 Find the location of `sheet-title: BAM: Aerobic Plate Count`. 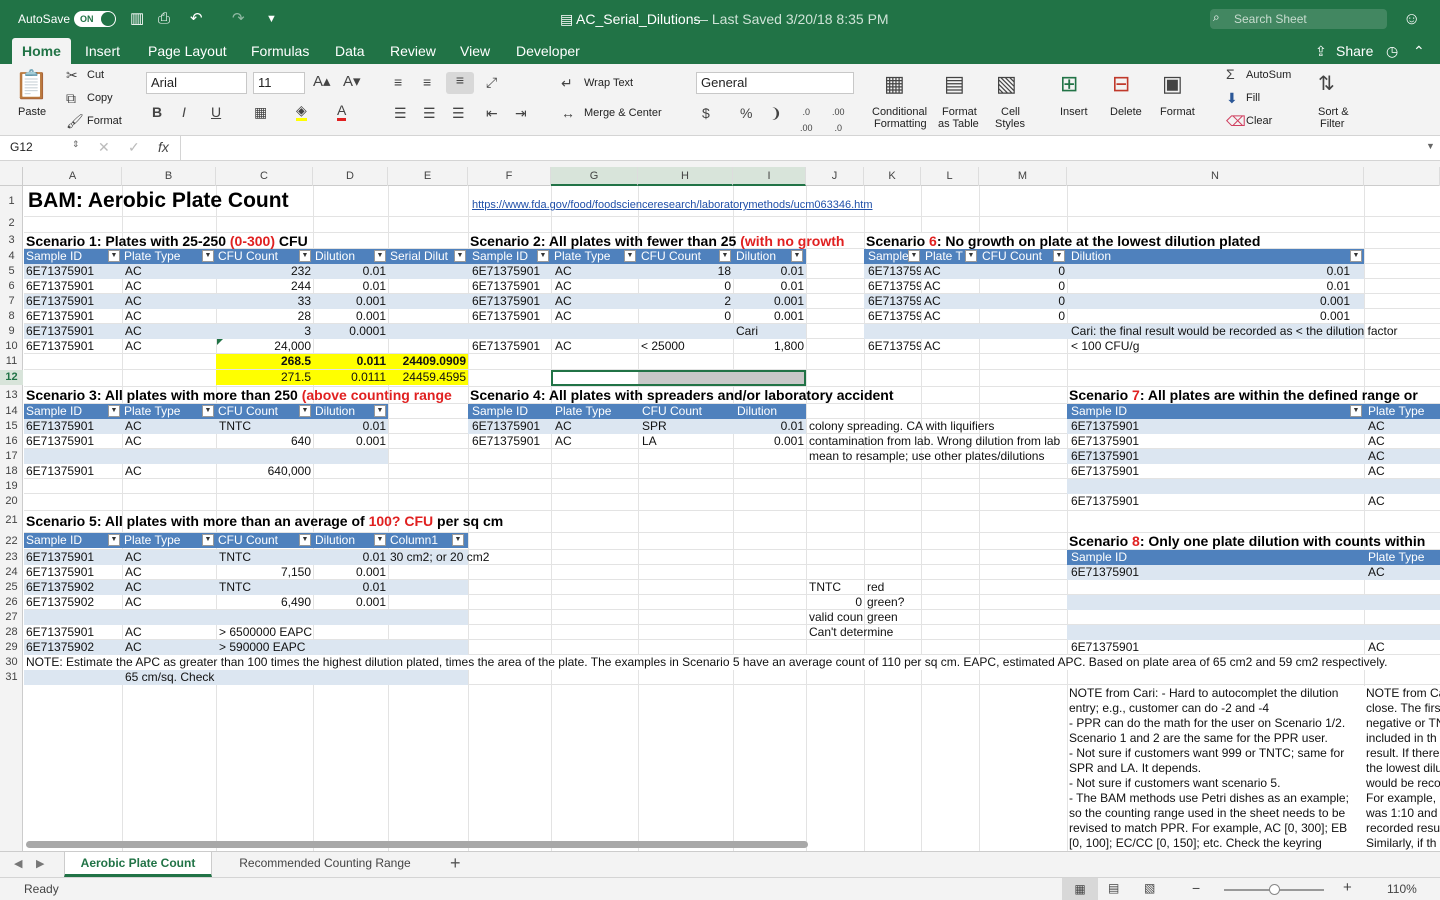

sheet-title: BAM: Aerobic Plate Count is located at coordinates (158, 201).